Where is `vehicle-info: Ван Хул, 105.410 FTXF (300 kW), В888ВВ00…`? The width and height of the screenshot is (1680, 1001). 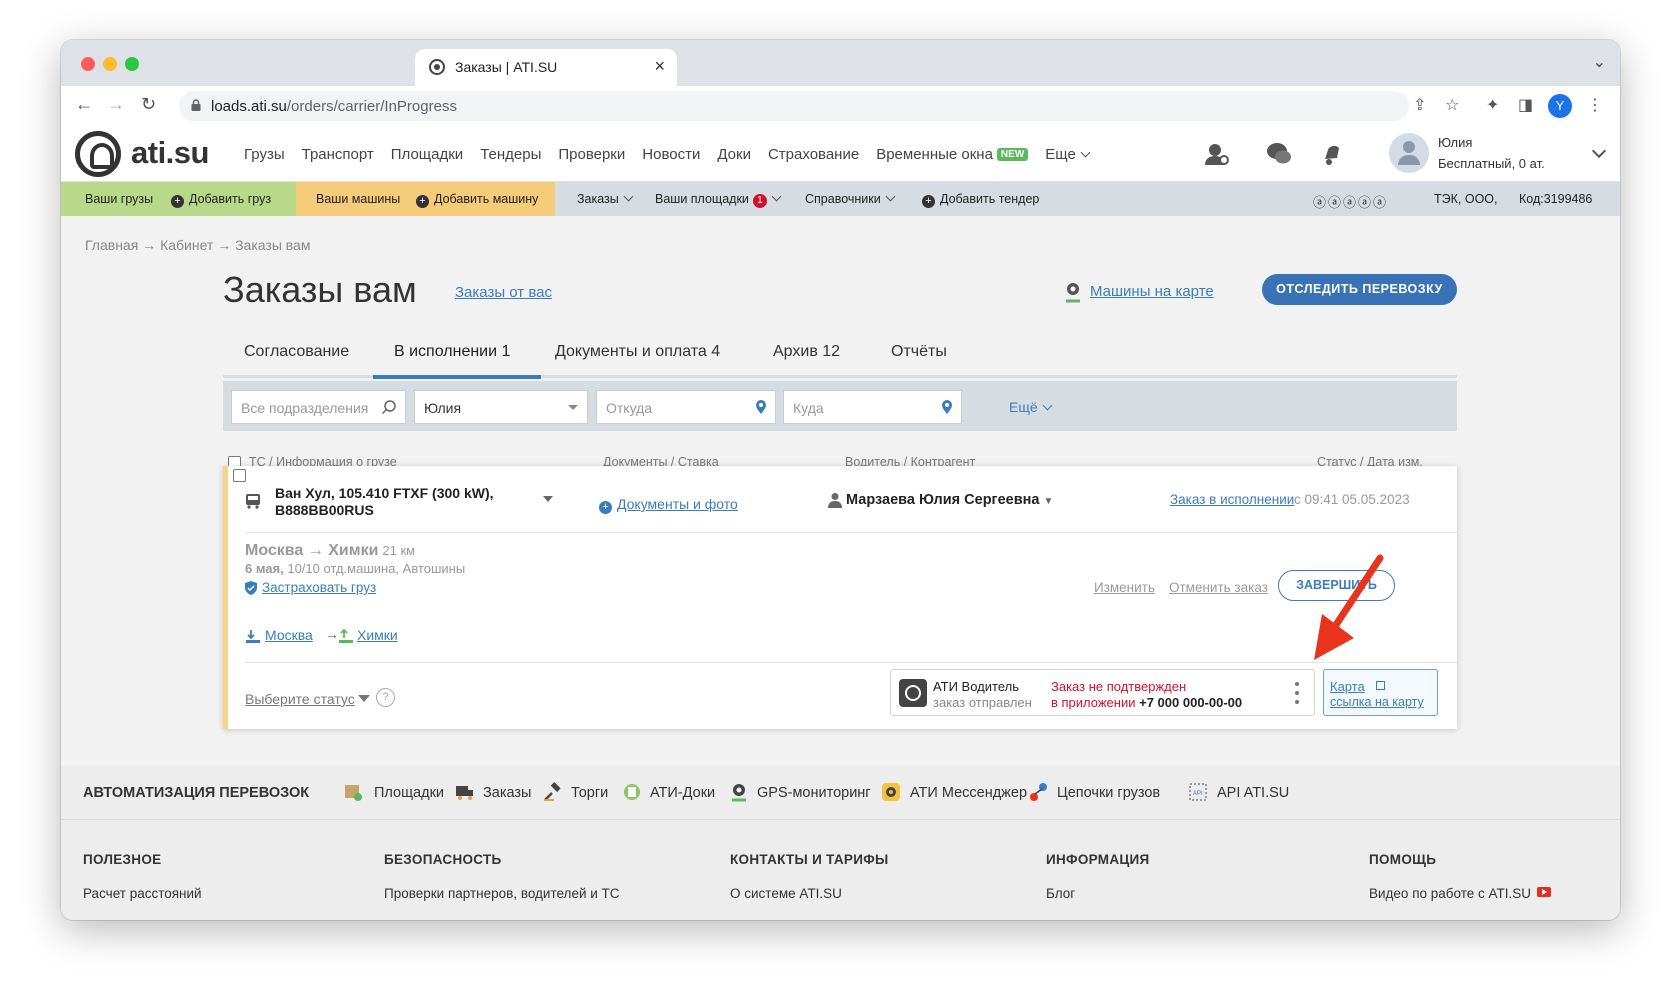
vehicle-info: Ван Хул, 105.410 FTXF (300 kW), В888ВВ00… is located at coordinates (384, 502).